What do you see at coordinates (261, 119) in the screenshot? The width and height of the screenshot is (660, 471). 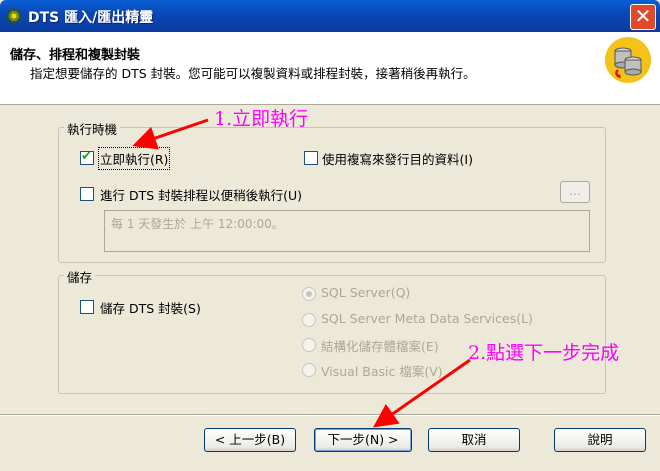 I see `annotation-step1: 1.立即執行` at bounding box center [261, 119].